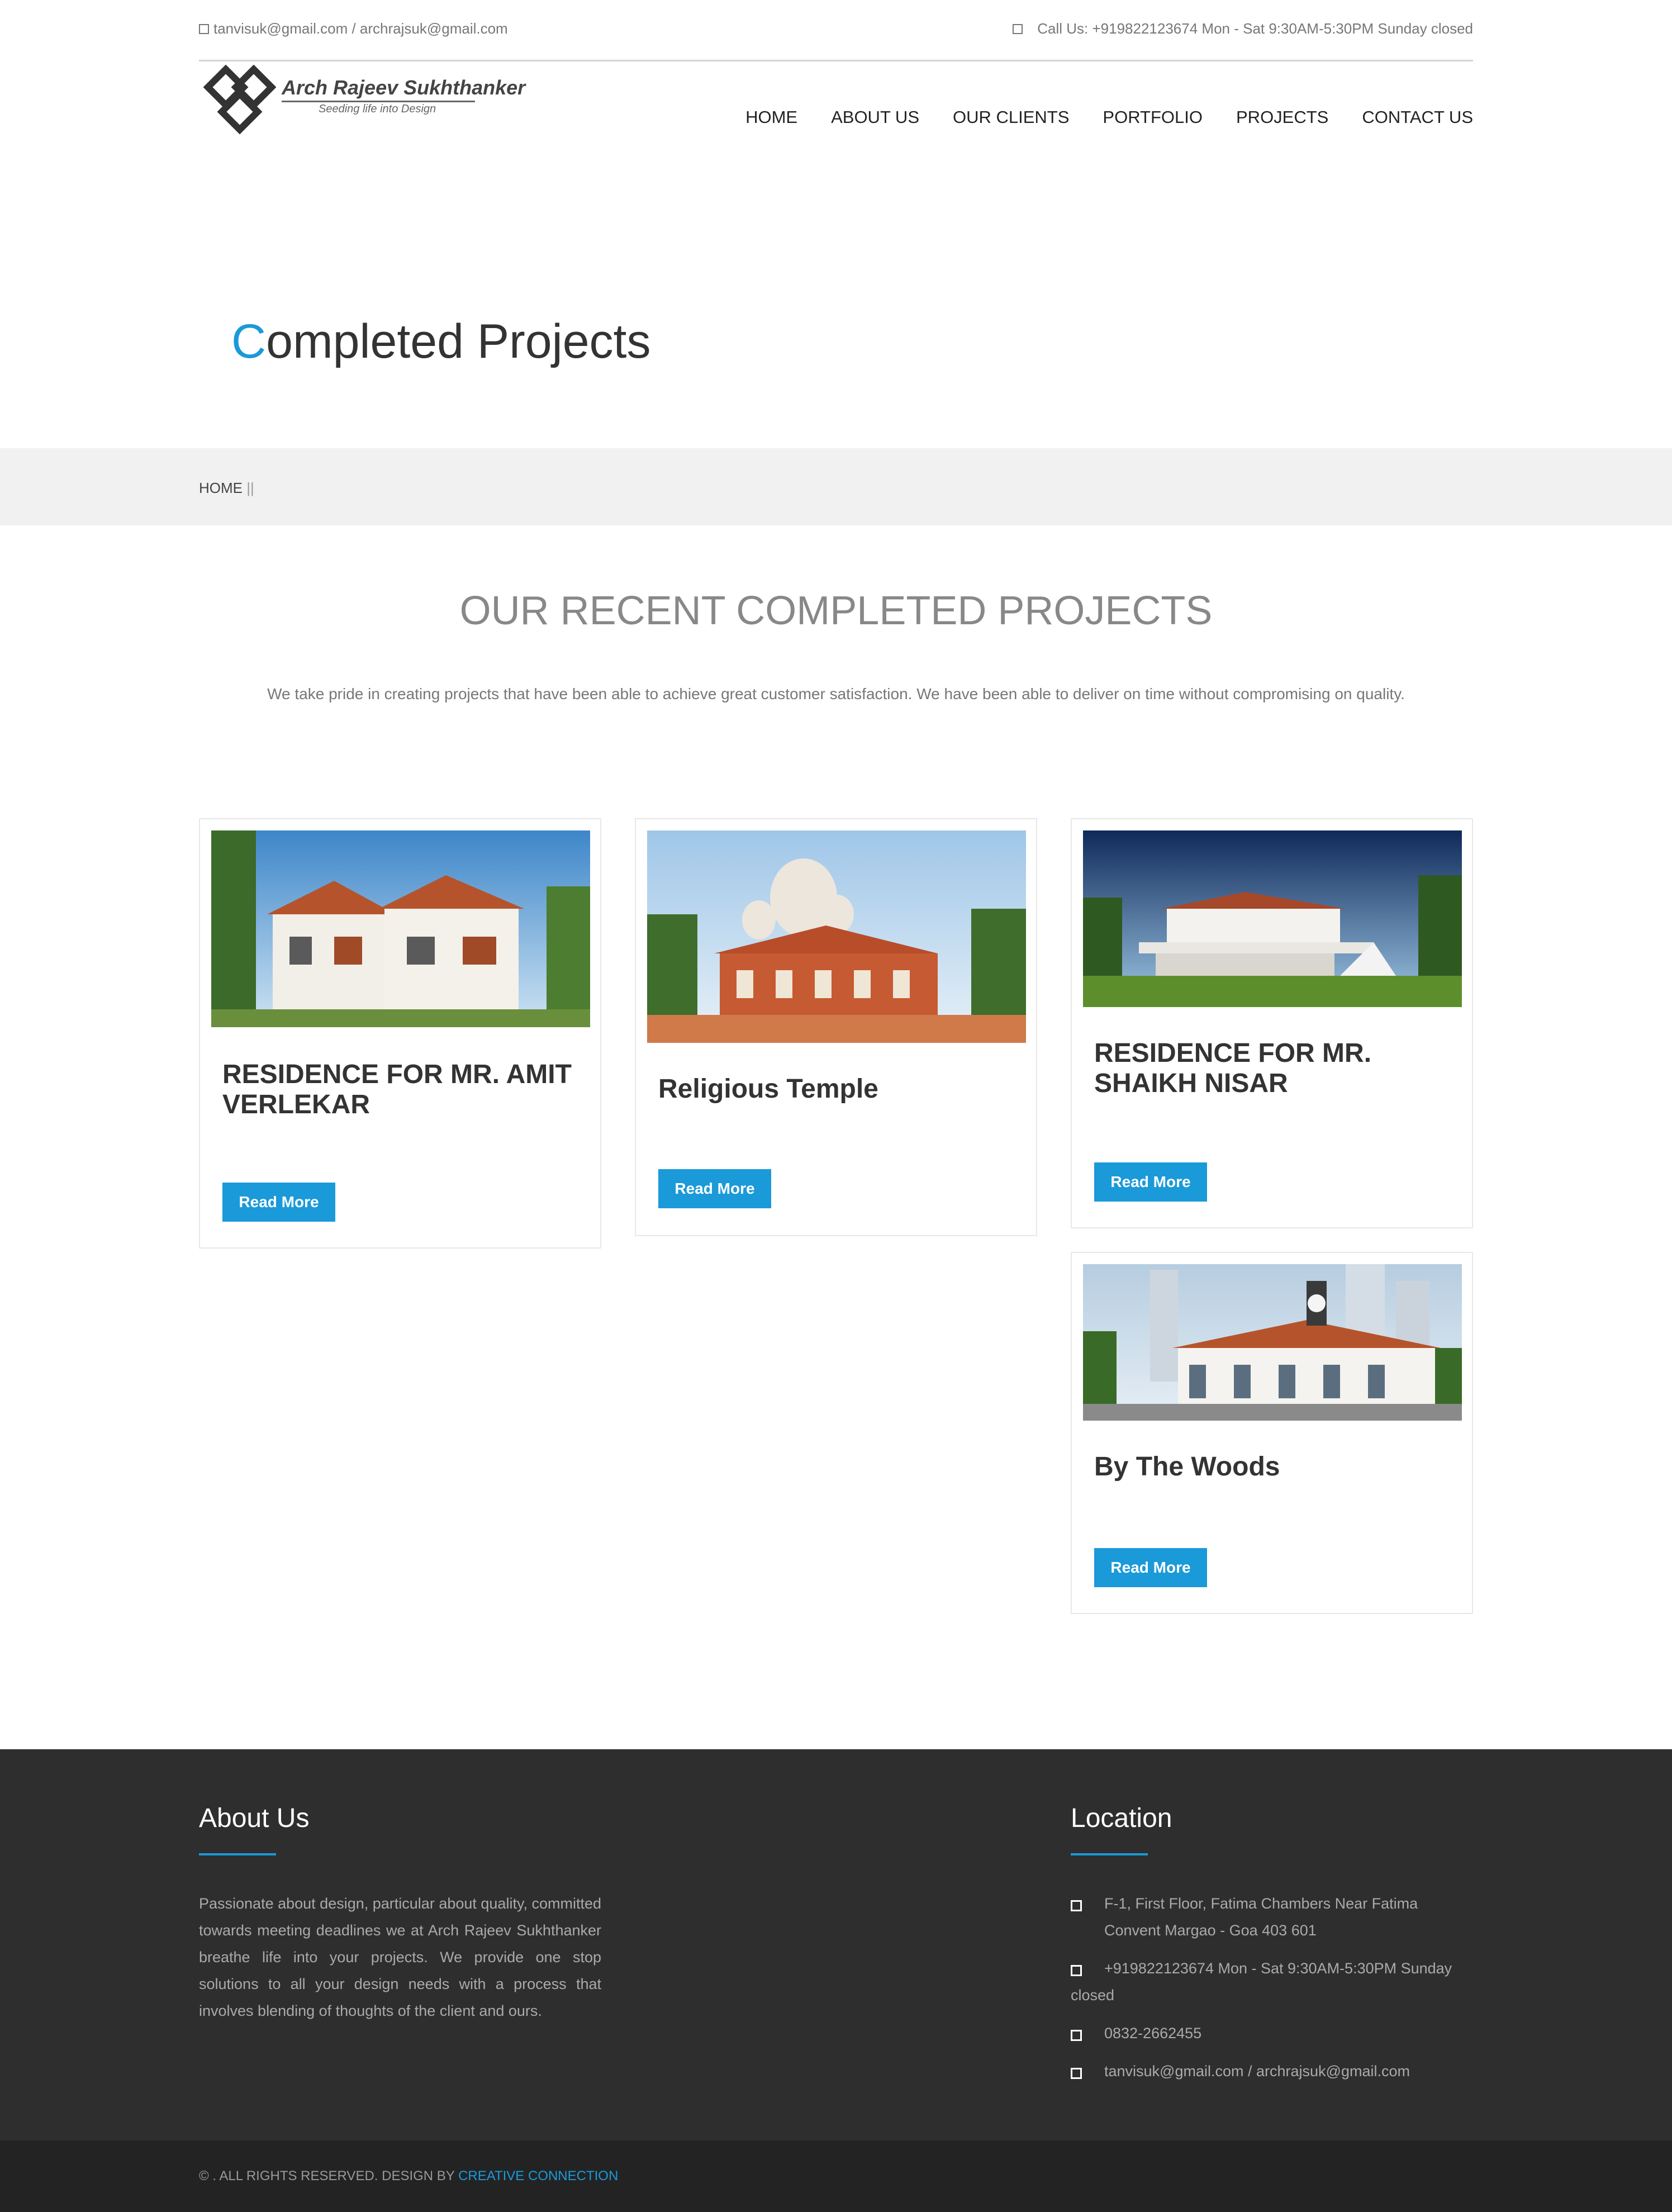 Image resolution: width=1672 pixels, height=2212 pixels. I want to click on breadcrumb-home: HOME, so click(221, 488).